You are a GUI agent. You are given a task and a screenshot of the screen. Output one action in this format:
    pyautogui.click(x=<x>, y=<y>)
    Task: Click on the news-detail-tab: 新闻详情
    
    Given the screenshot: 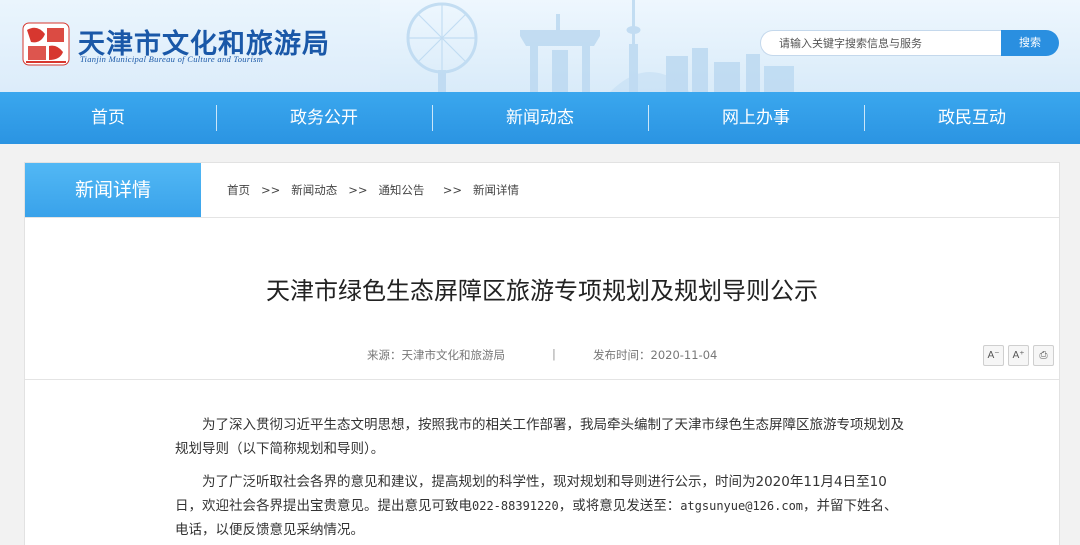 What is the action you would take?
    pyautogui.click(x=113, y=190)
    